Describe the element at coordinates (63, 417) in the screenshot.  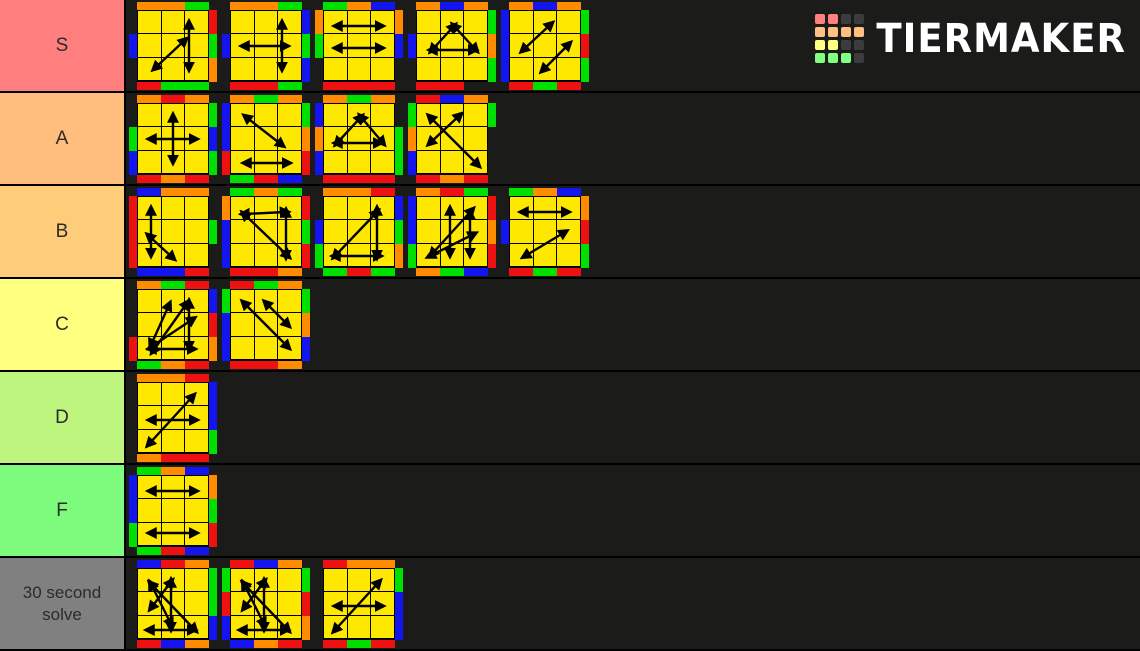
I see `tier-label-d: D` at that location.